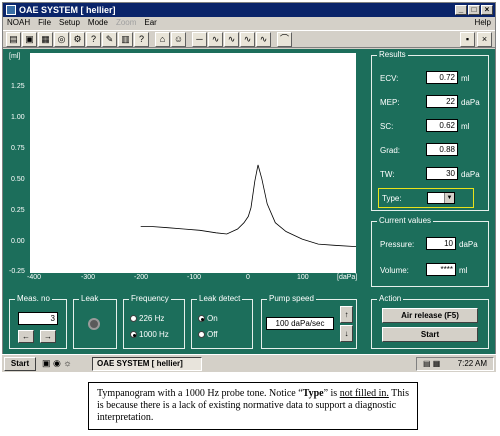 The width and height of the screenshot is (500, 436). I want to click on mep-unit: daPa, so click(470, 102).